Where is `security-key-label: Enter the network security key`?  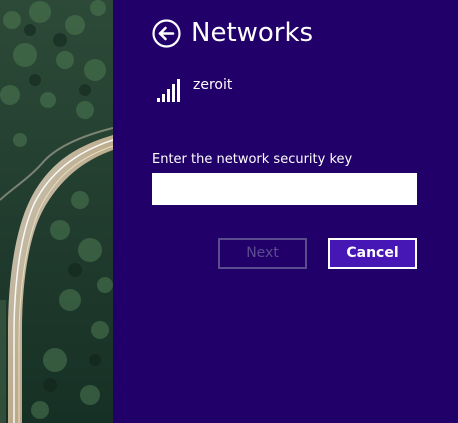 security-key-label: Enter the network security key is located at coordinates (252, 159).